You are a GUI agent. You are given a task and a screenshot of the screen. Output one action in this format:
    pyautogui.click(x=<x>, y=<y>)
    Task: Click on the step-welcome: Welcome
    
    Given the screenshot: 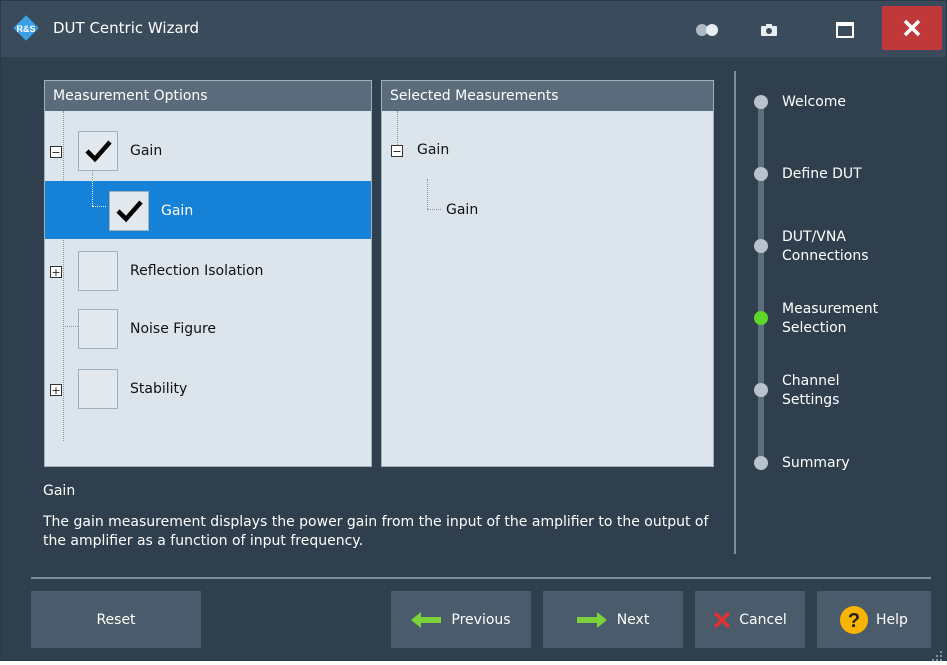 What is the action you would take?
    pyautogui.click(x=814, y=102)
    